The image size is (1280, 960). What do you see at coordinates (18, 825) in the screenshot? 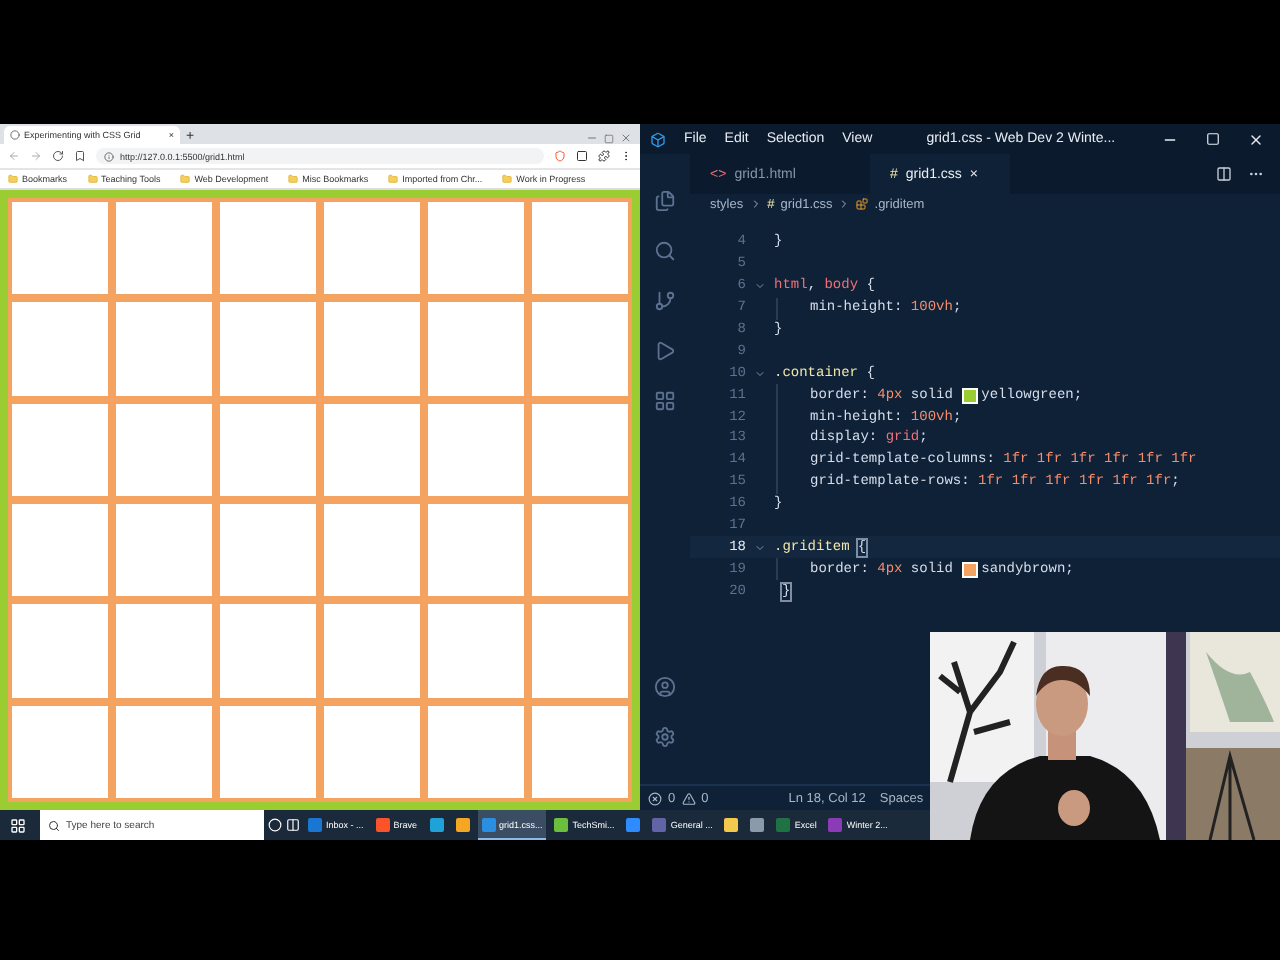
I see `start-icon` at bounding box center [18, 825].